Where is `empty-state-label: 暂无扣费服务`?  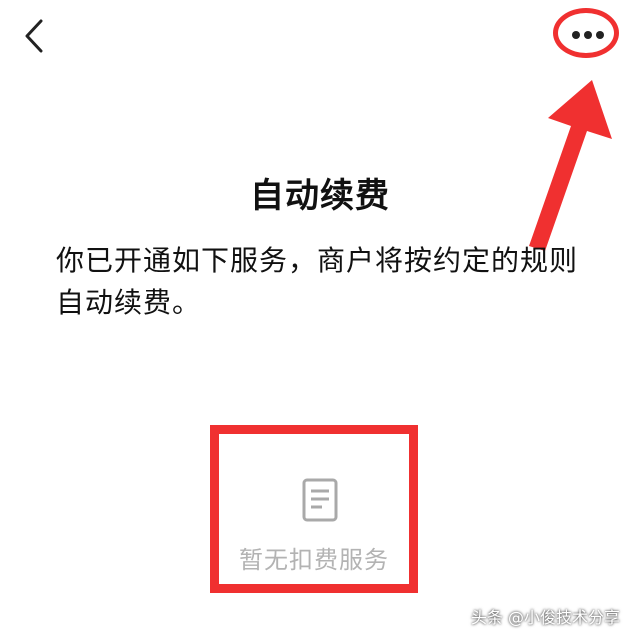 empty-state-label: 暂无扣费服务 is located at coordinates (314, 560).